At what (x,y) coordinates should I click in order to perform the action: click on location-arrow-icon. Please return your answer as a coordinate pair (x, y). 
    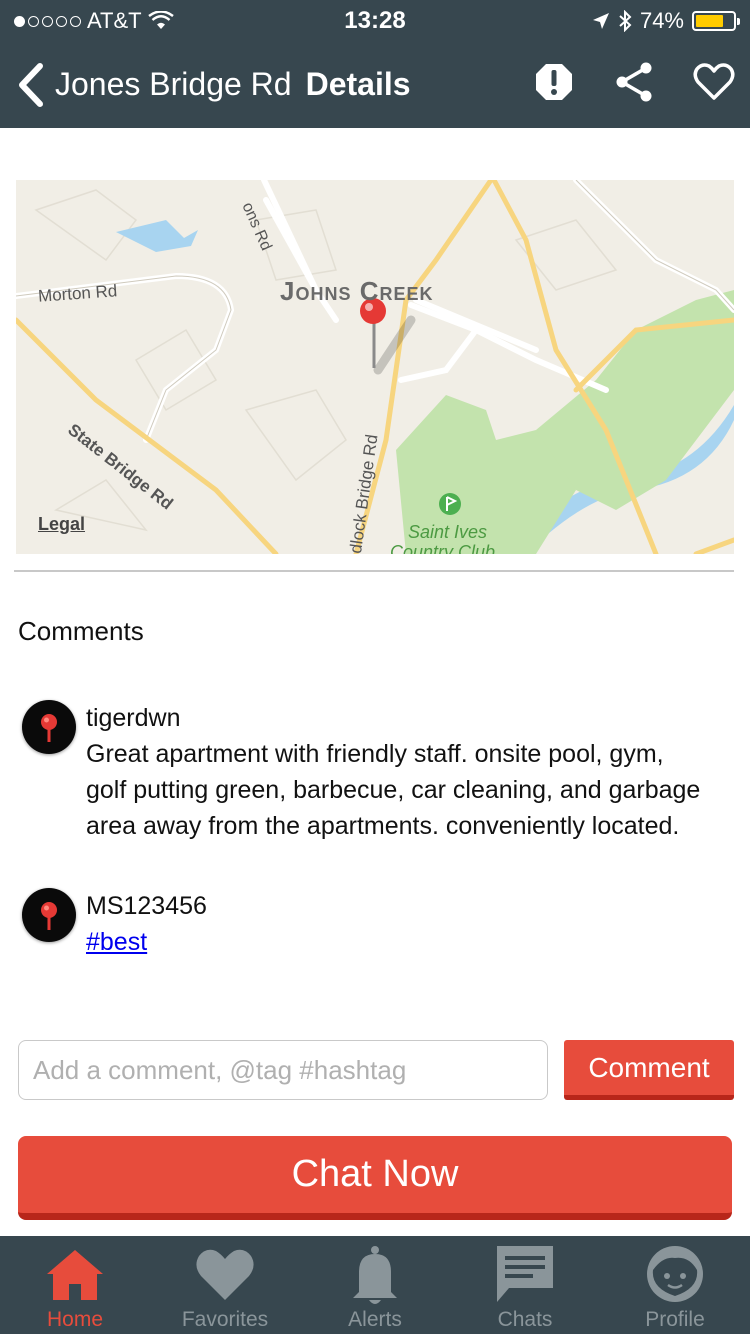
    Looking at the image, I should click on (600, 21).